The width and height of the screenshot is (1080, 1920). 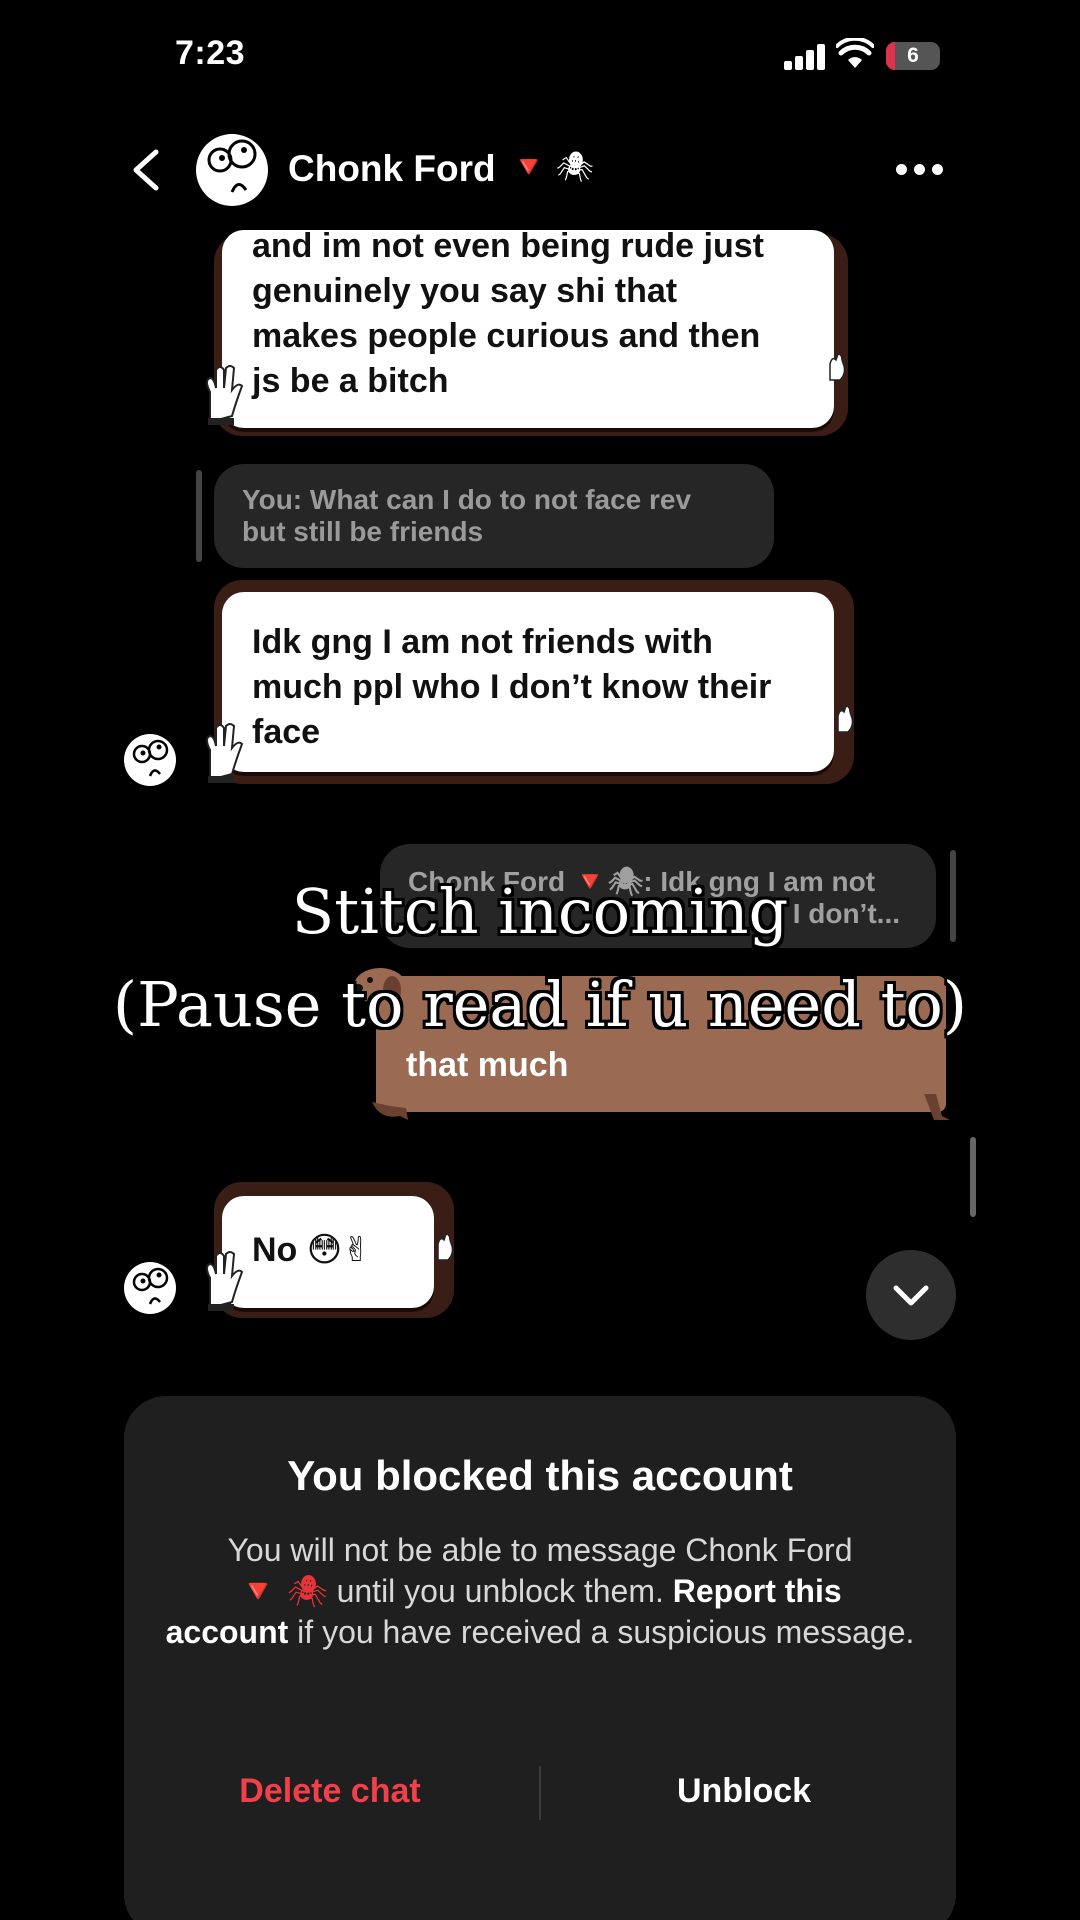 What do you see at coordinates (199, 516) in the screenshot?
I see `reply-bar` at bounding box center [199, 516].